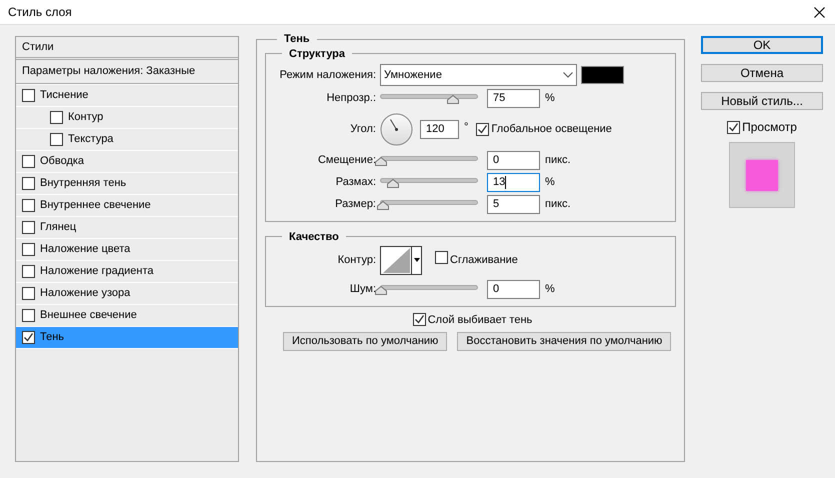  I want to click on chevron-down-icon, so click(568, 75).